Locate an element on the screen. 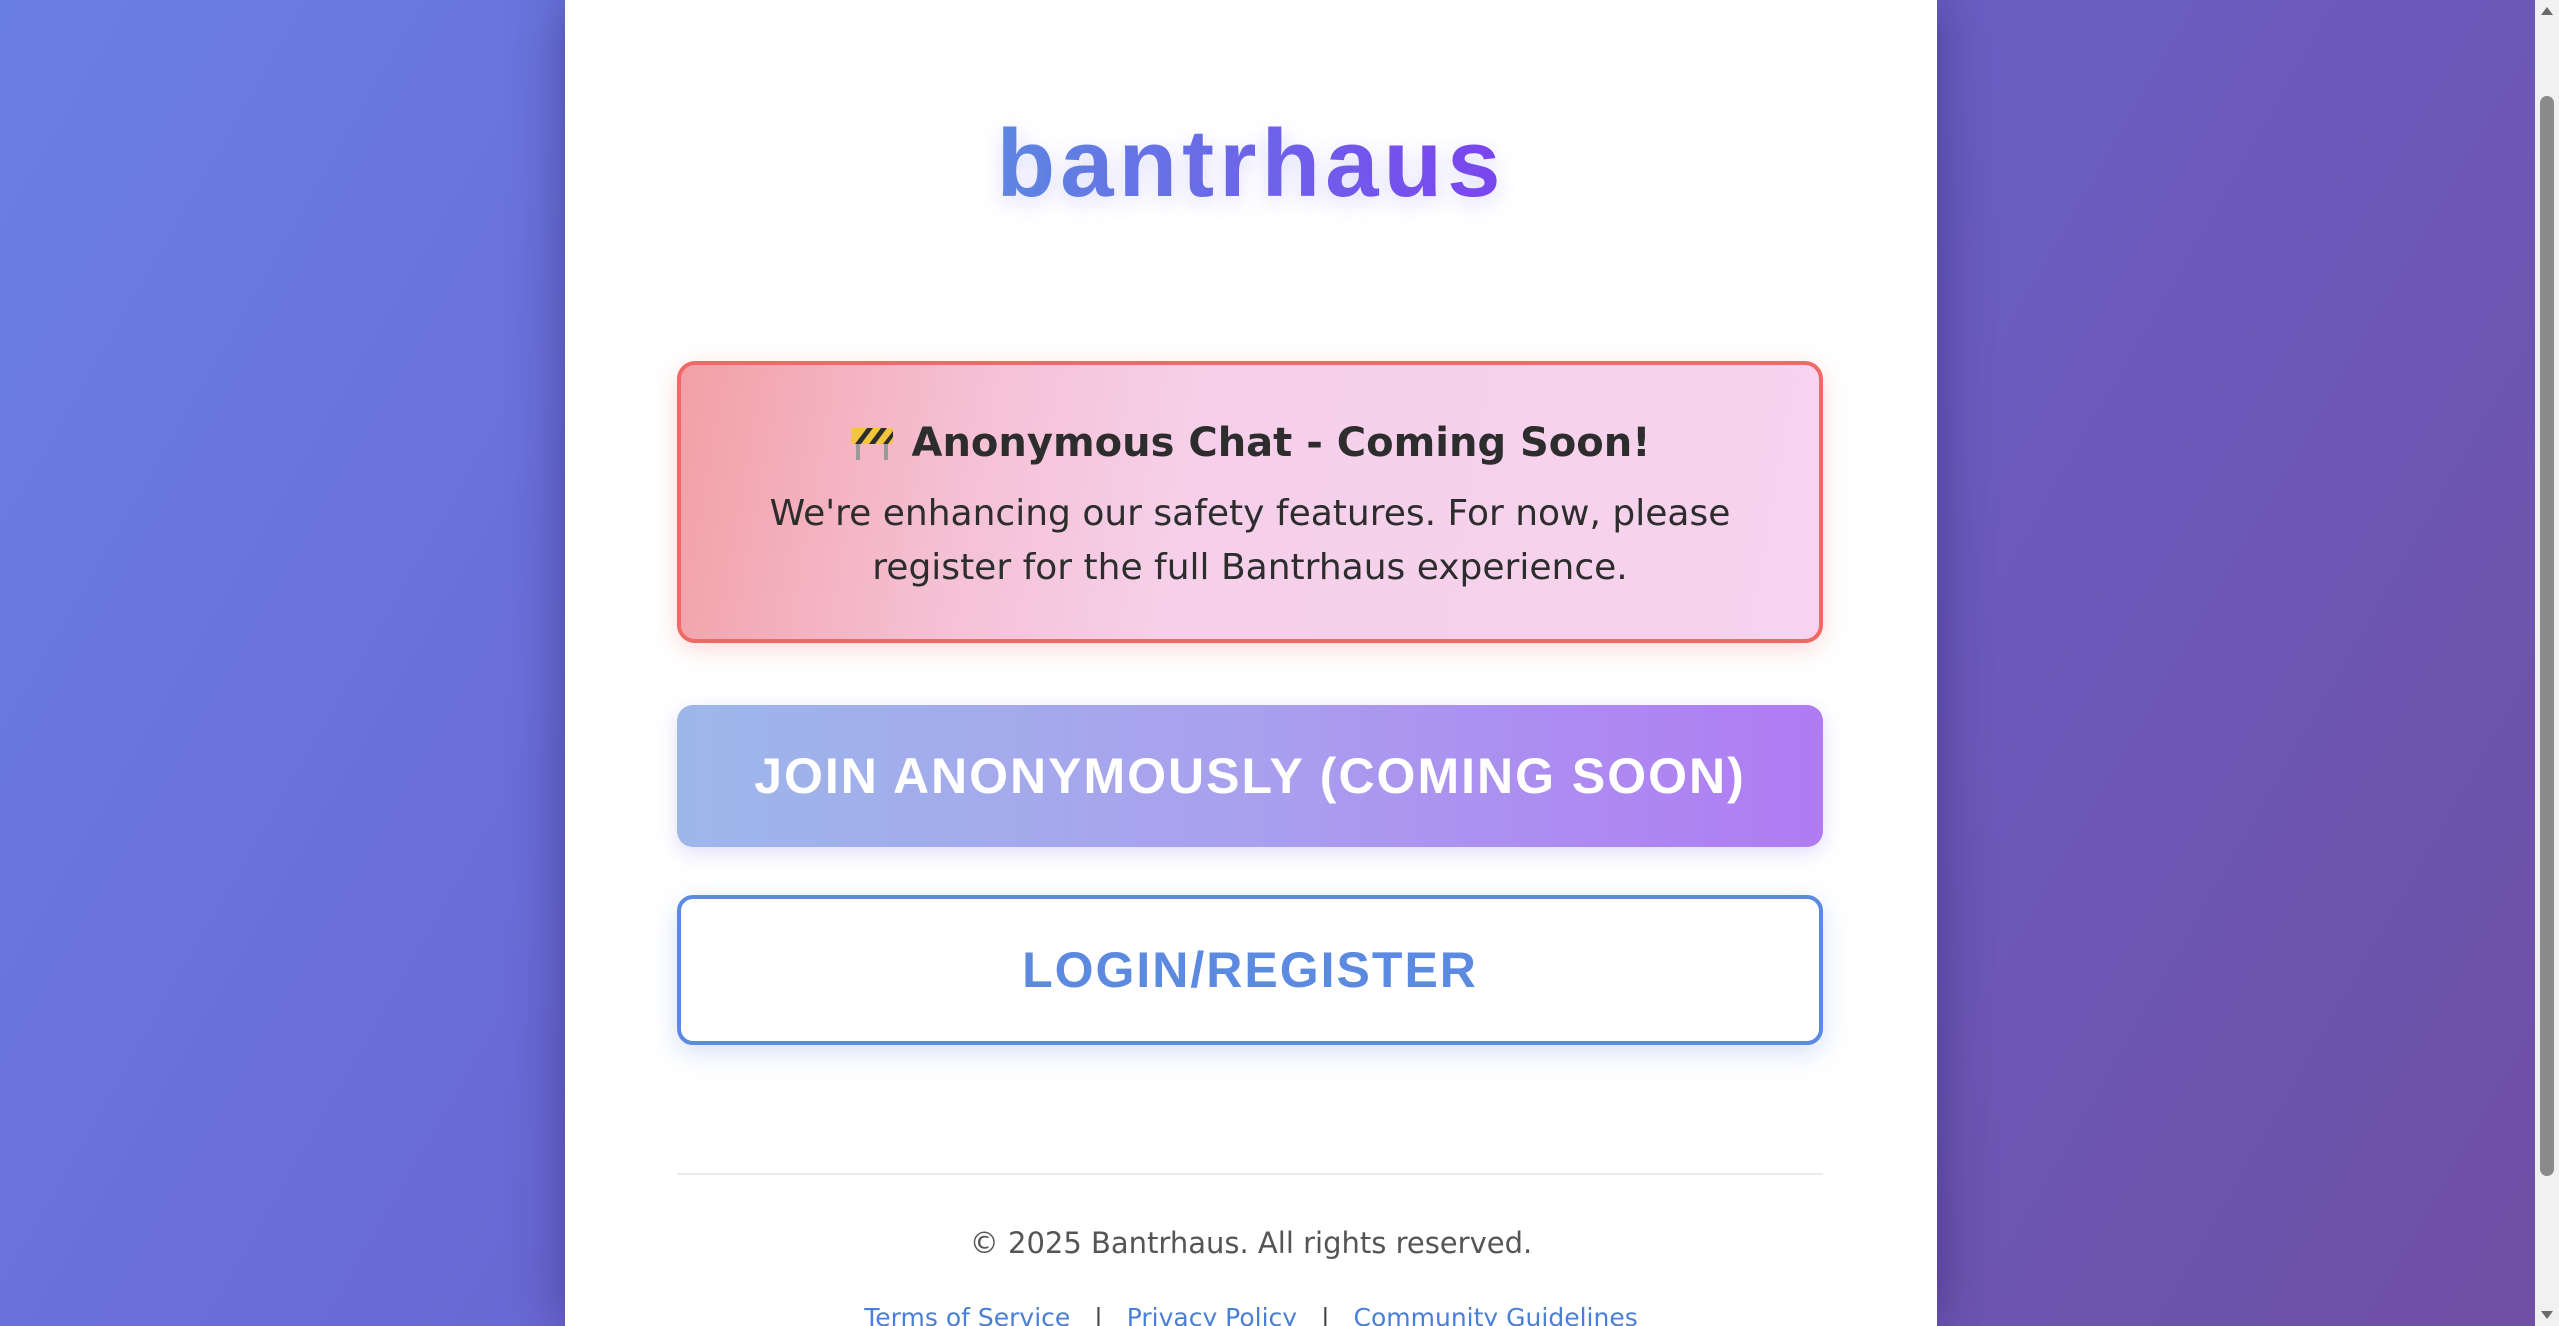 This screenshot has width=2559, height=1326. scrollbar-thumb is located at coordinates (2547, 636).